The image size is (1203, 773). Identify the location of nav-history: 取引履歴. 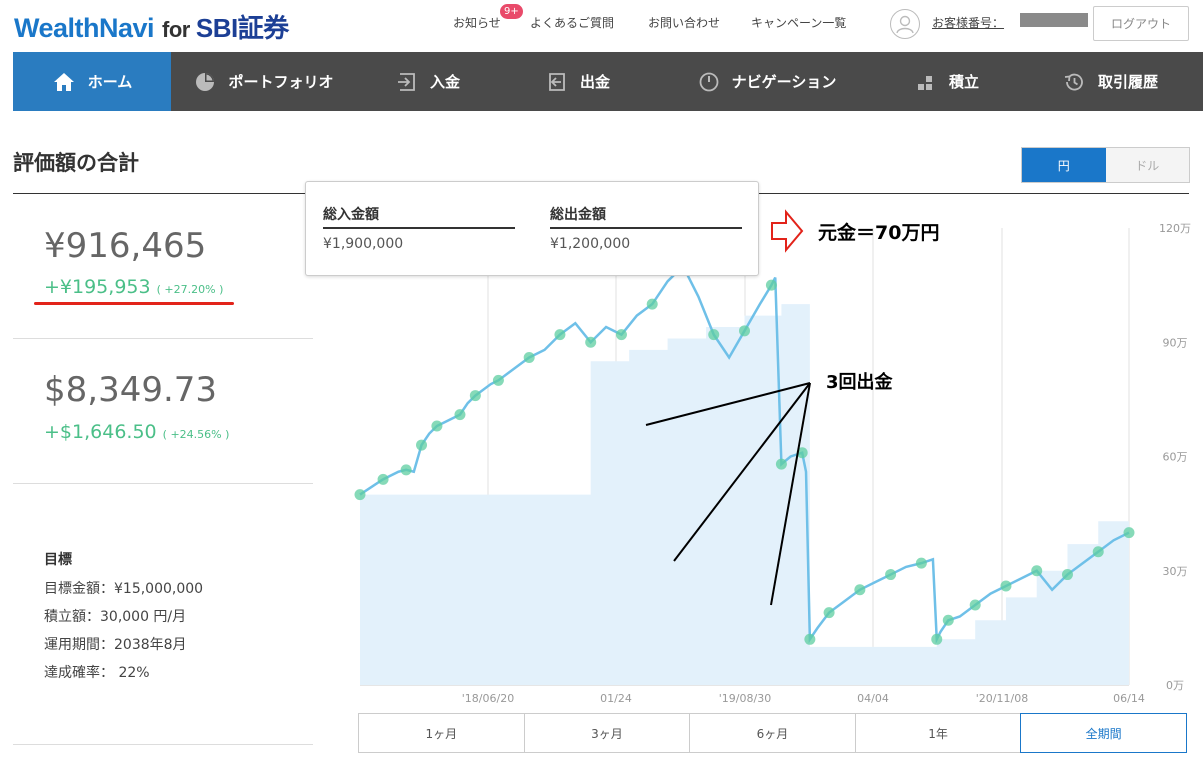
(1110, 81).